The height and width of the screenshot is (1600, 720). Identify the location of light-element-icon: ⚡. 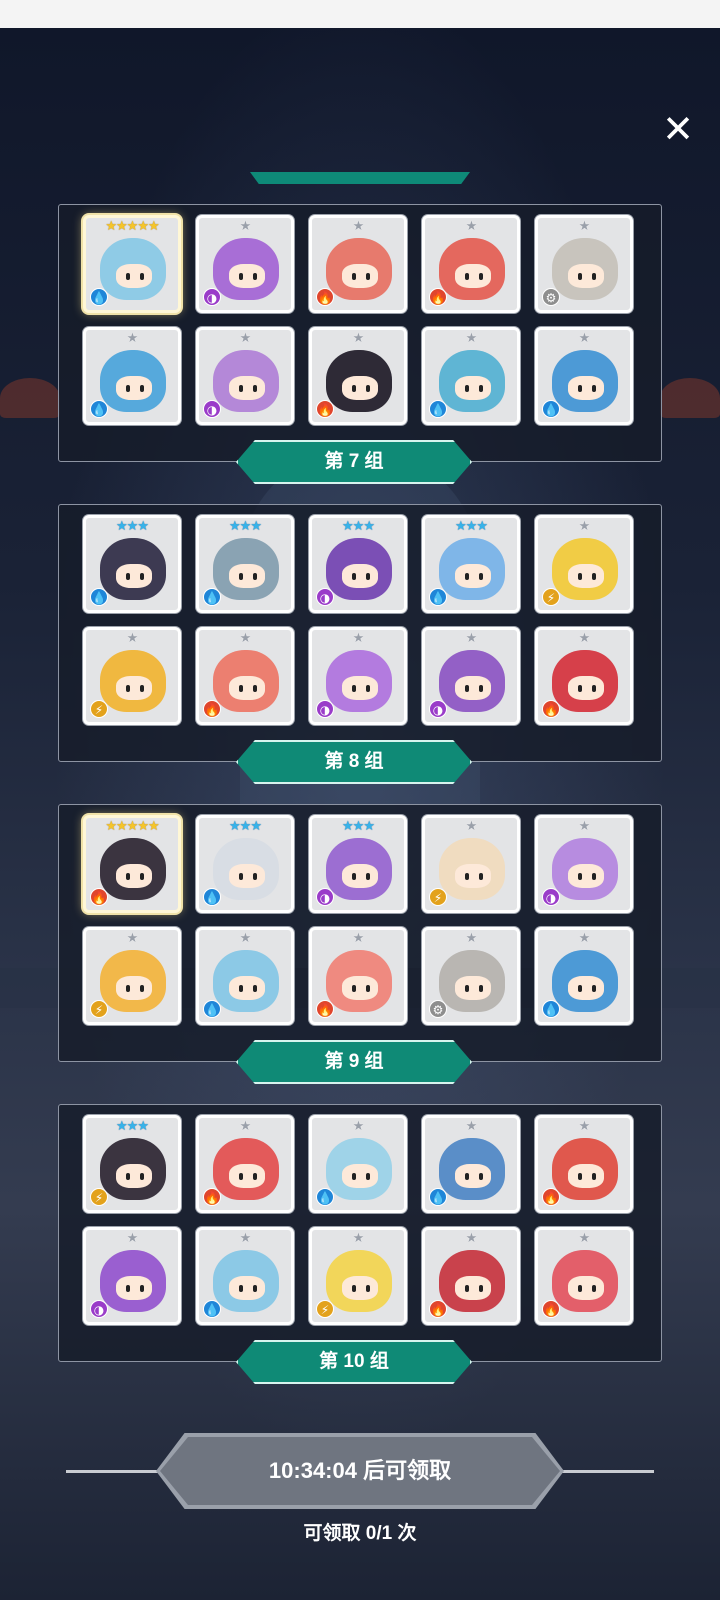
(438, 897).